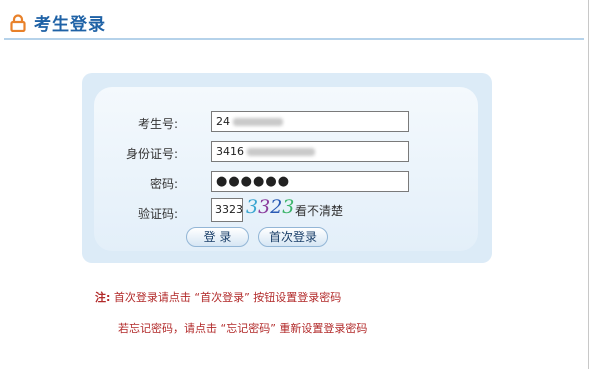 This screenshot has width=604, height=369. What do you see at coordinates (151, 154) in the screenshot?
I see `id-card-label: 身份证号:` at bounding box center [151, 154].